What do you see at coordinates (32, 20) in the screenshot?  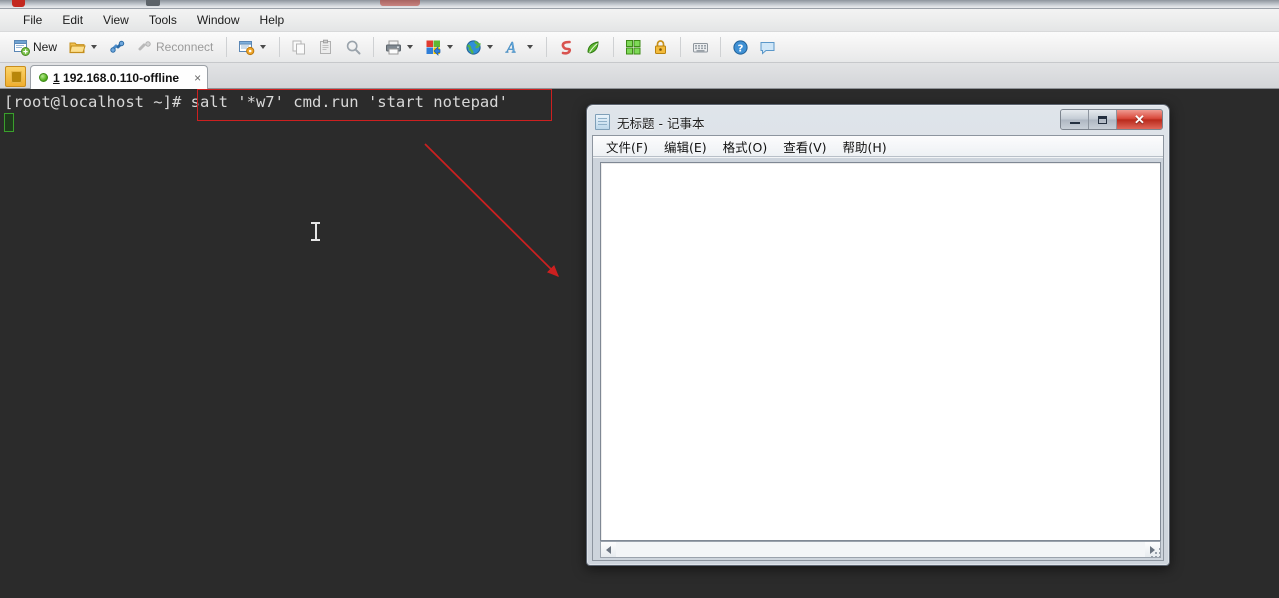 I see `menu-item-file: File` at bounding box center [32, 20].